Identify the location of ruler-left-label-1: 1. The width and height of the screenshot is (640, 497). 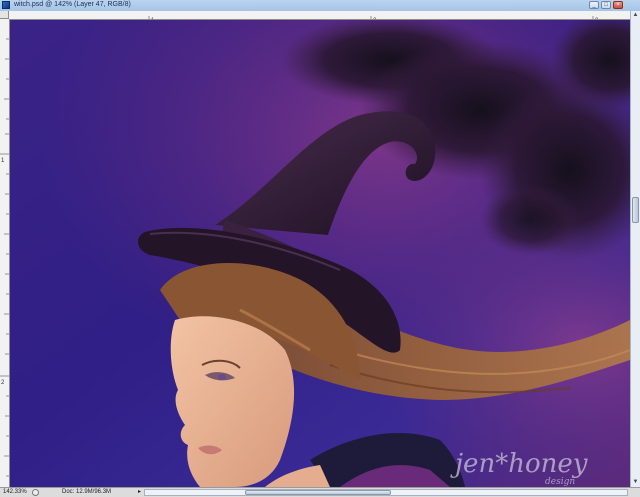
(3, 161).